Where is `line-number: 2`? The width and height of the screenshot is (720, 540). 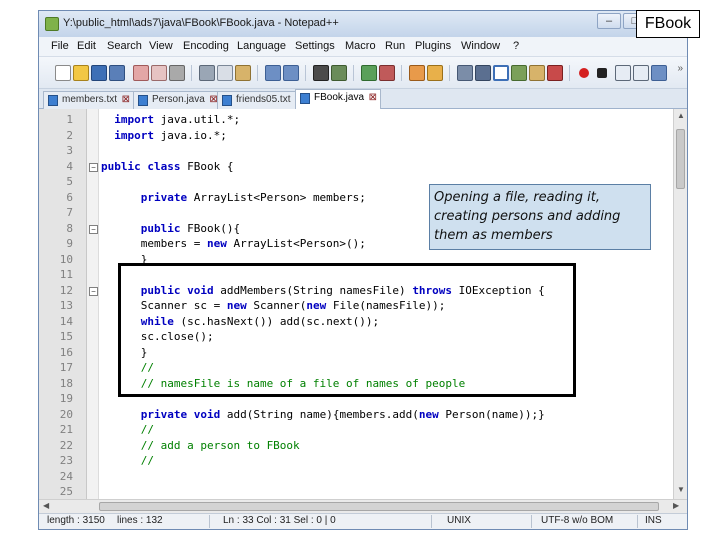
line-number: 2 is located at coordinates (69, 135).